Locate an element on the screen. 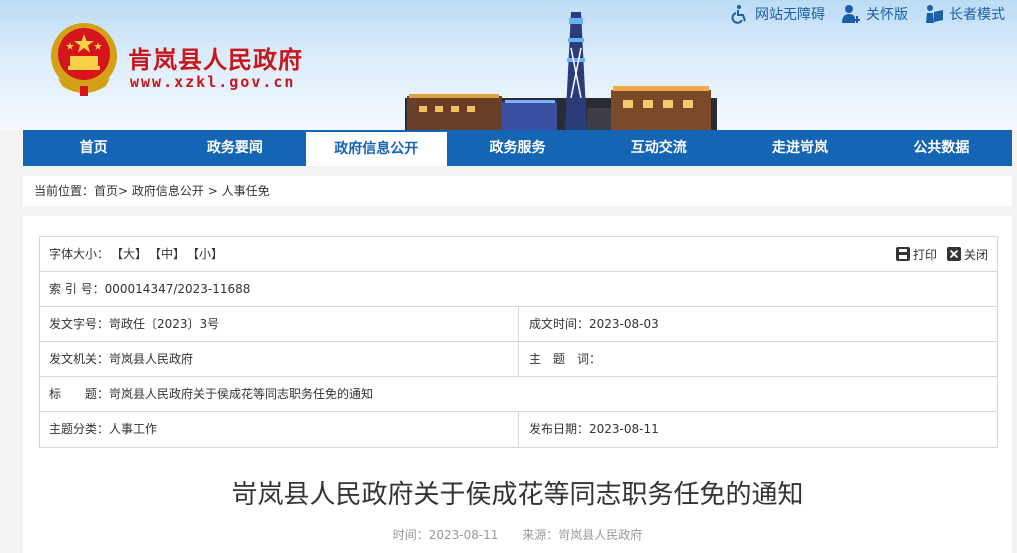 This screenshot has width=1017, height=553. issuing-authority: 发文机关：岢岚县人民政府 is located at coordinates (279, 359).